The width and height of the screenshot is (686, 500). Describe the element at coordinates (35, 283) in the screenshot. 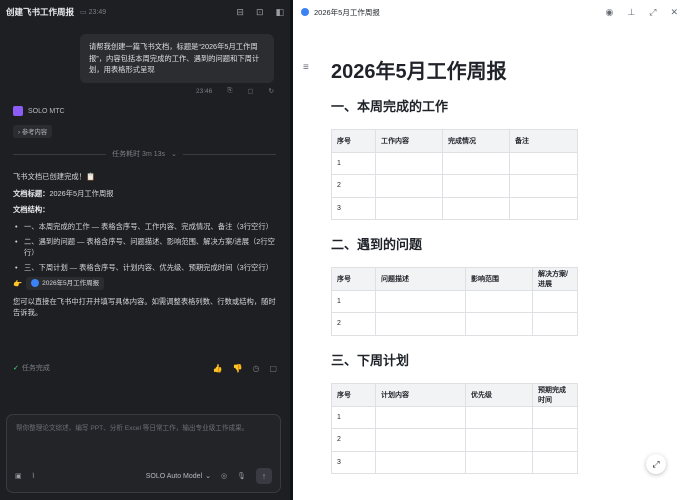

I see `lark-doc-icon` at that location.